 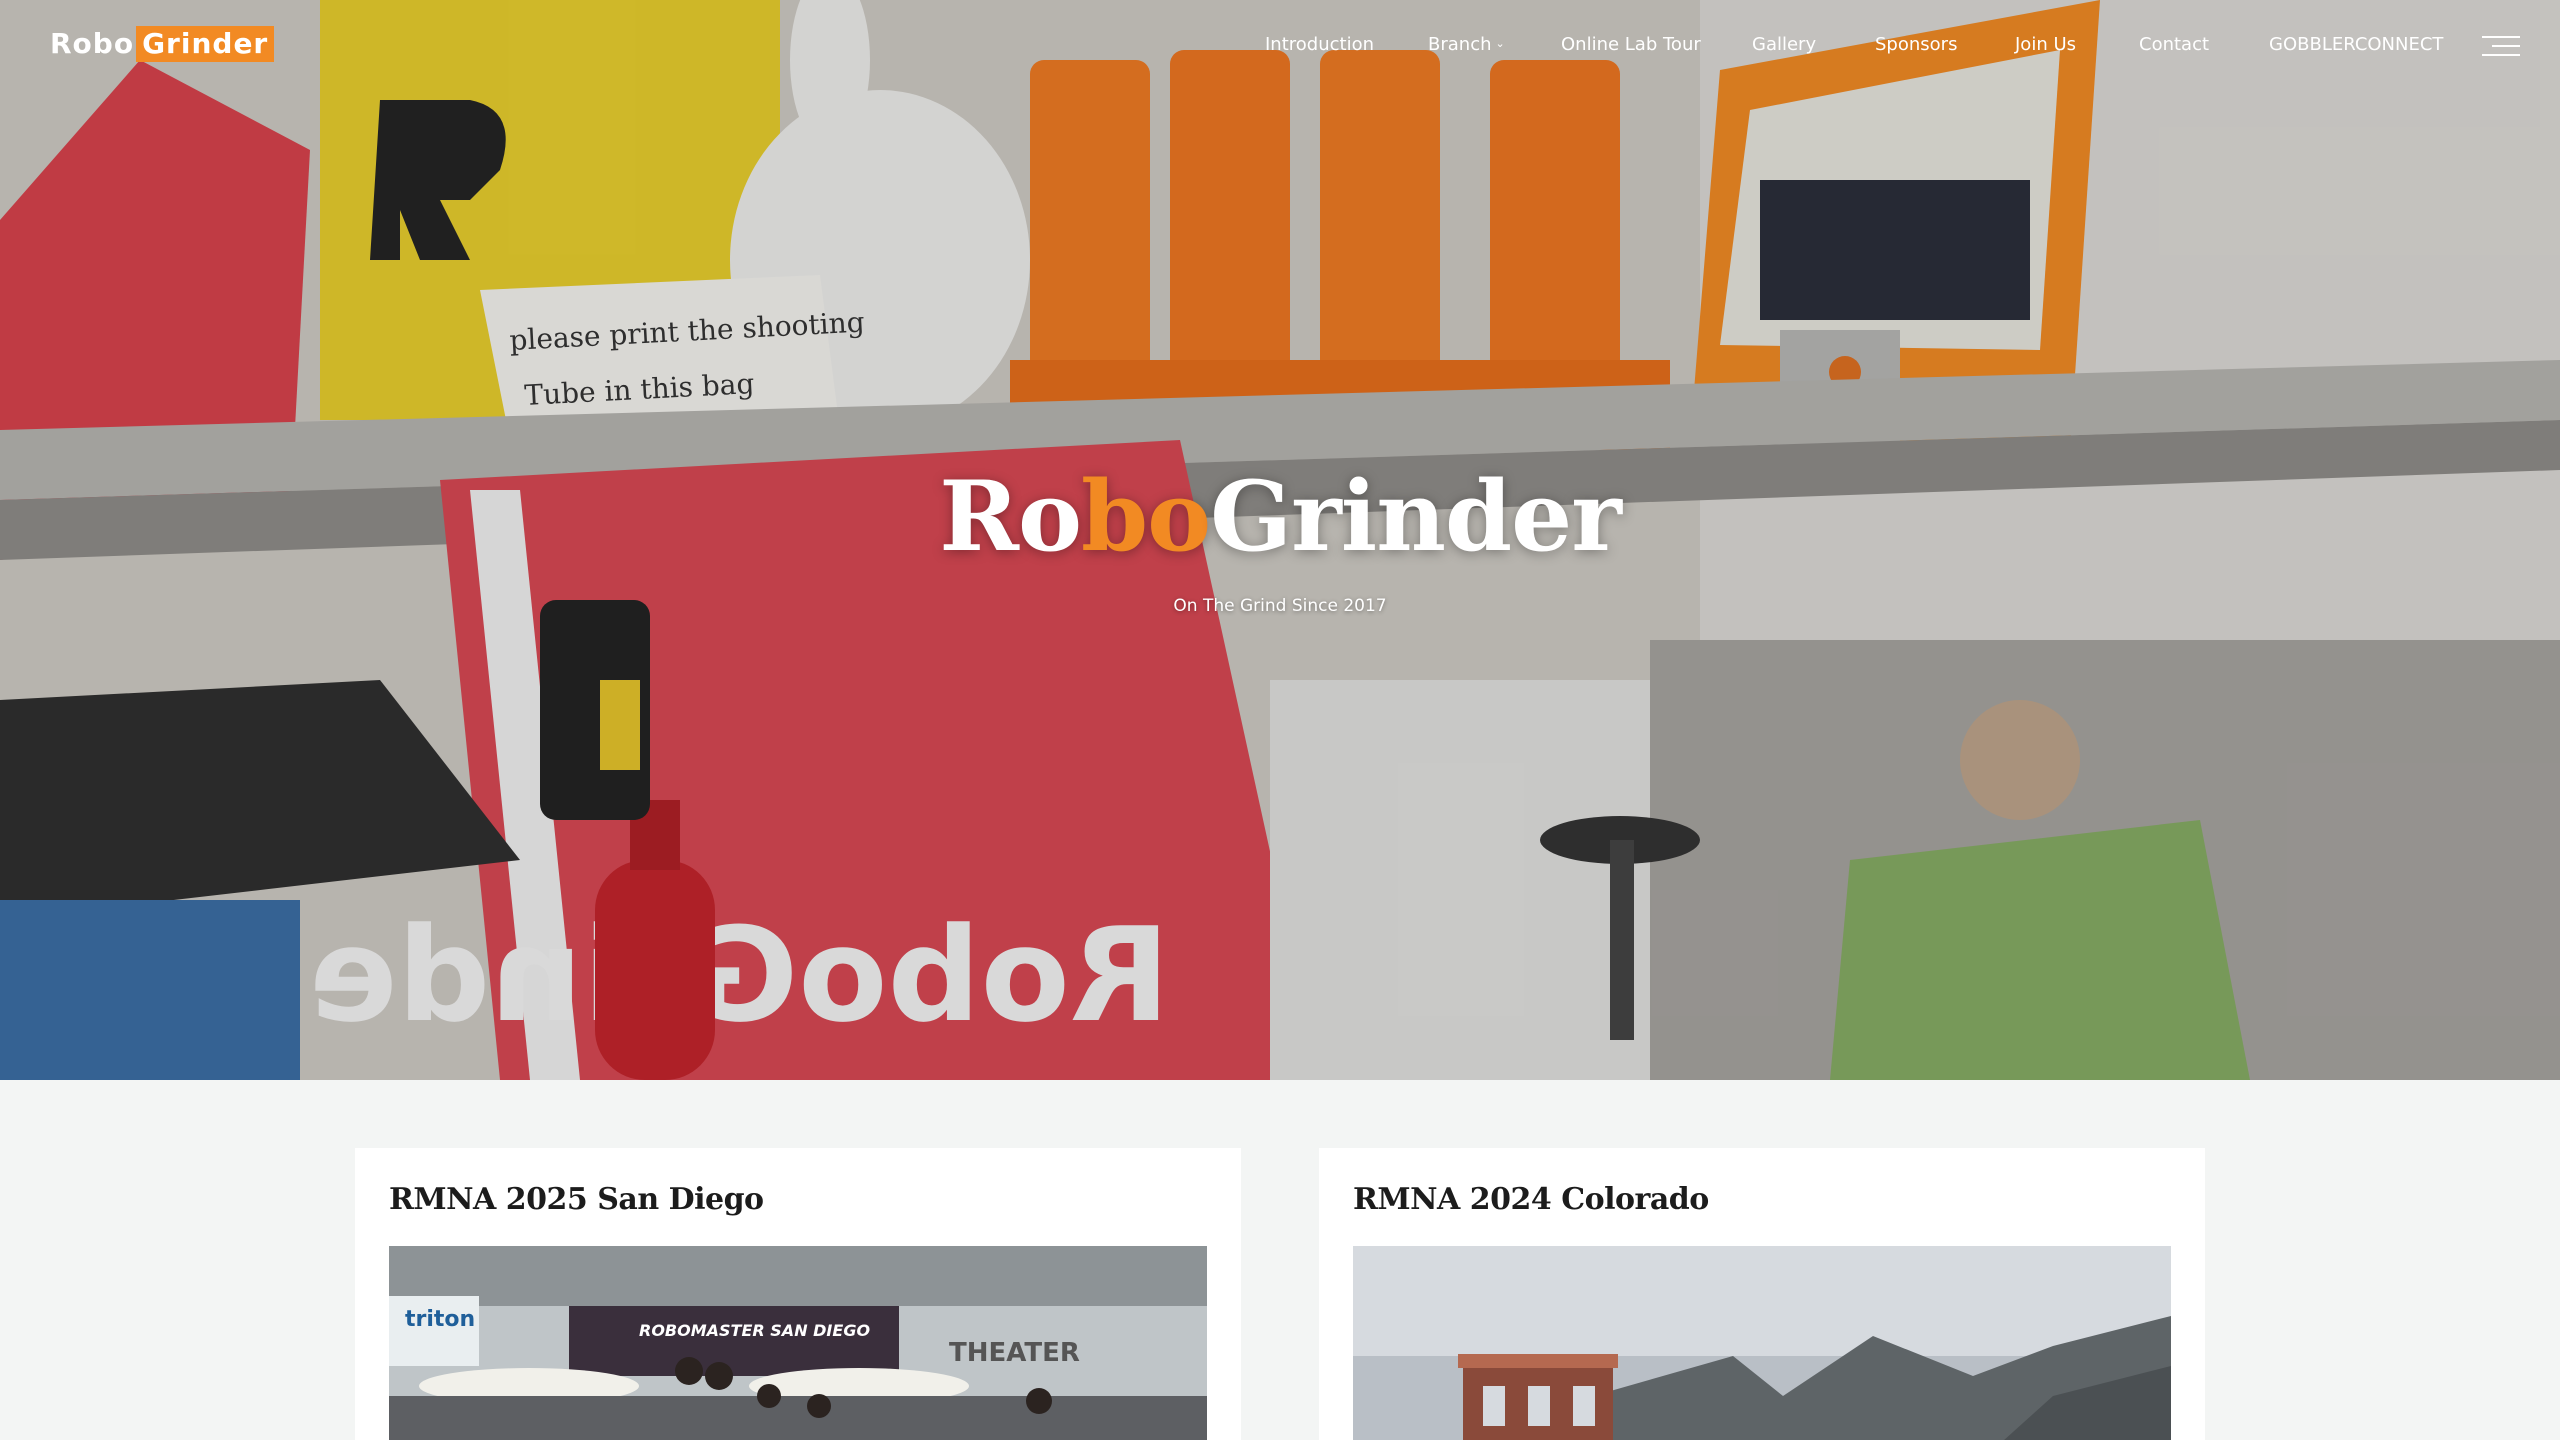 I want to click on colorado-mountain-photo, so click(x=1762, y=1343).